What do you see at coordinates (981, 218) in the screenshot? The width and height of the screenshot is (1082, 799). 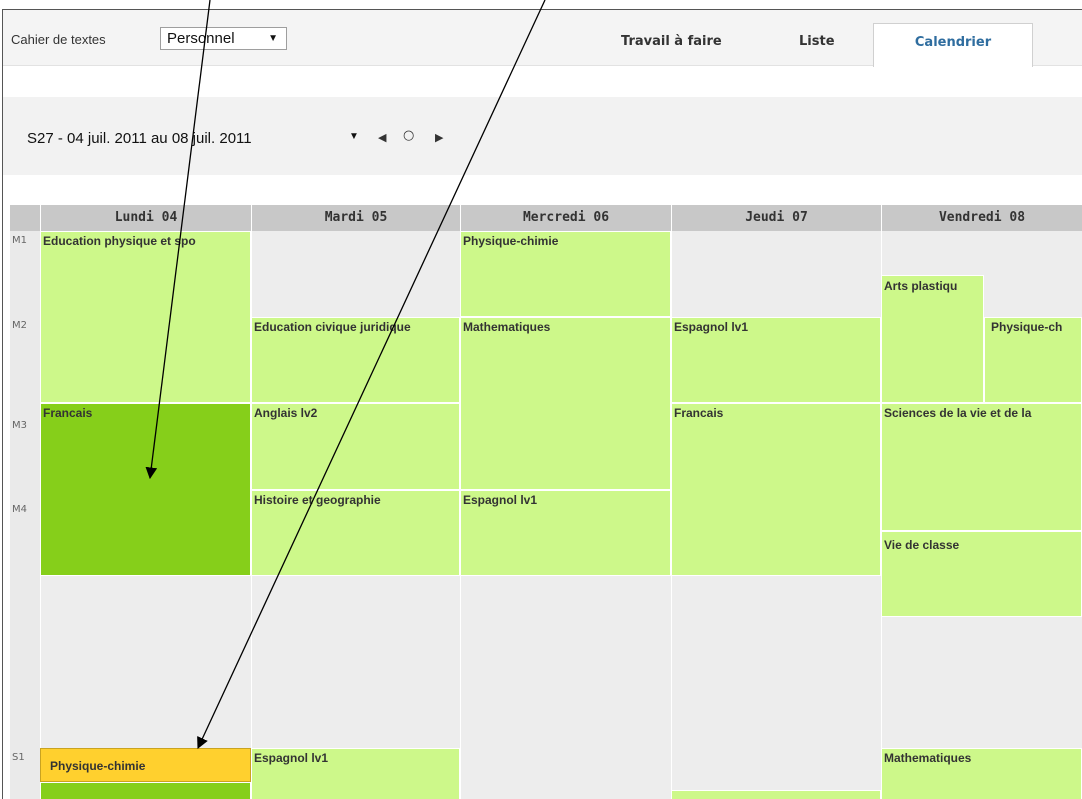 I see `day-header-vendredi: Vendredi 08` at bounding box center [981, 218].